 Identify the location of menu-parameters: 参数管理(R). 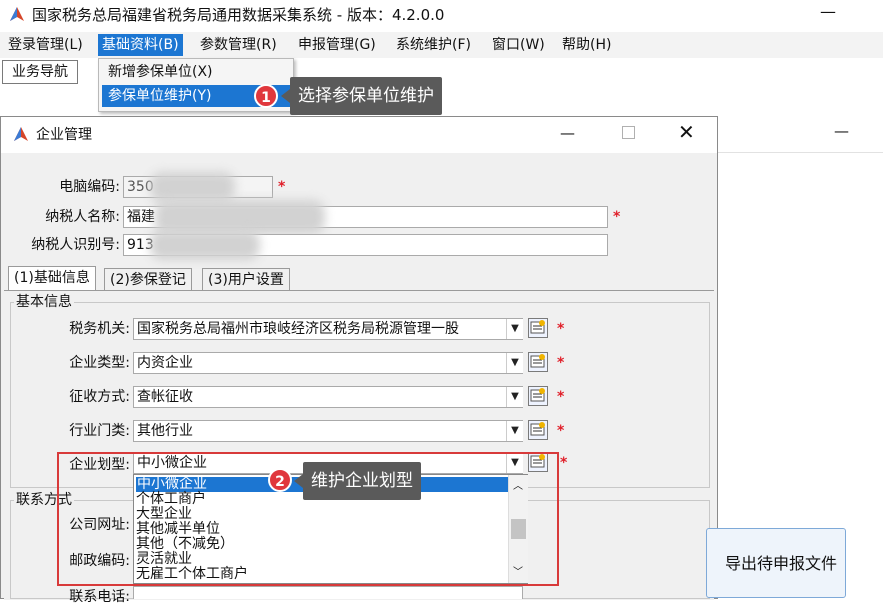
(238, 45).